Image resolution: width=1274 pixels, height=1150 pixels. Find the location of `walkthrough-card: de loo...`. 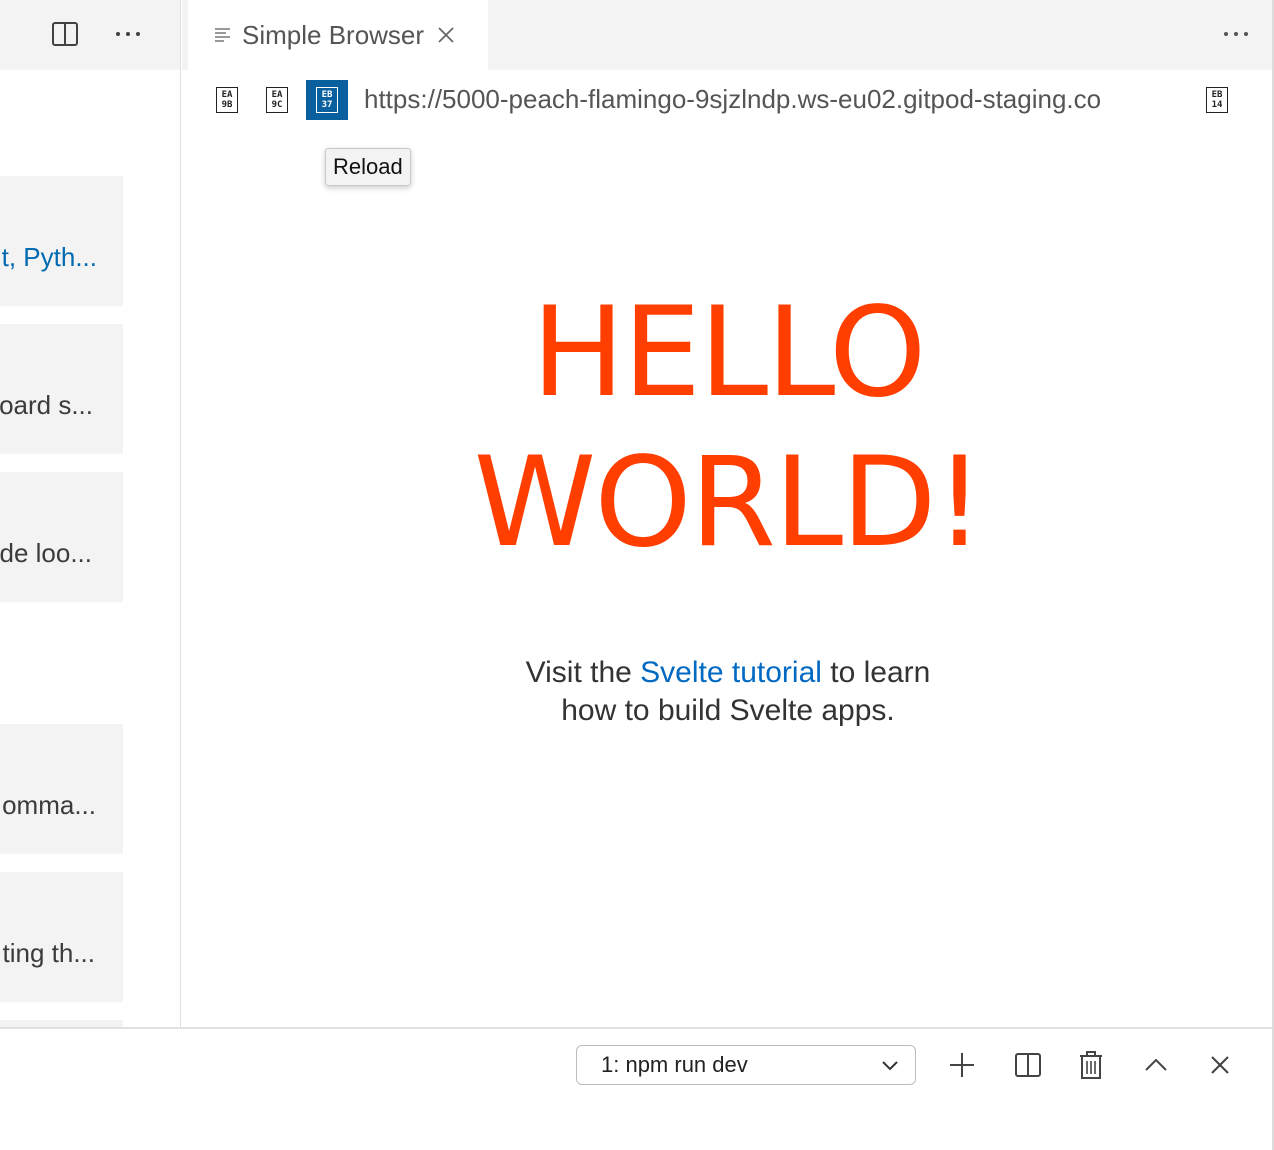

walkthrough-card: de loo... is located at coordinates (61, 537).